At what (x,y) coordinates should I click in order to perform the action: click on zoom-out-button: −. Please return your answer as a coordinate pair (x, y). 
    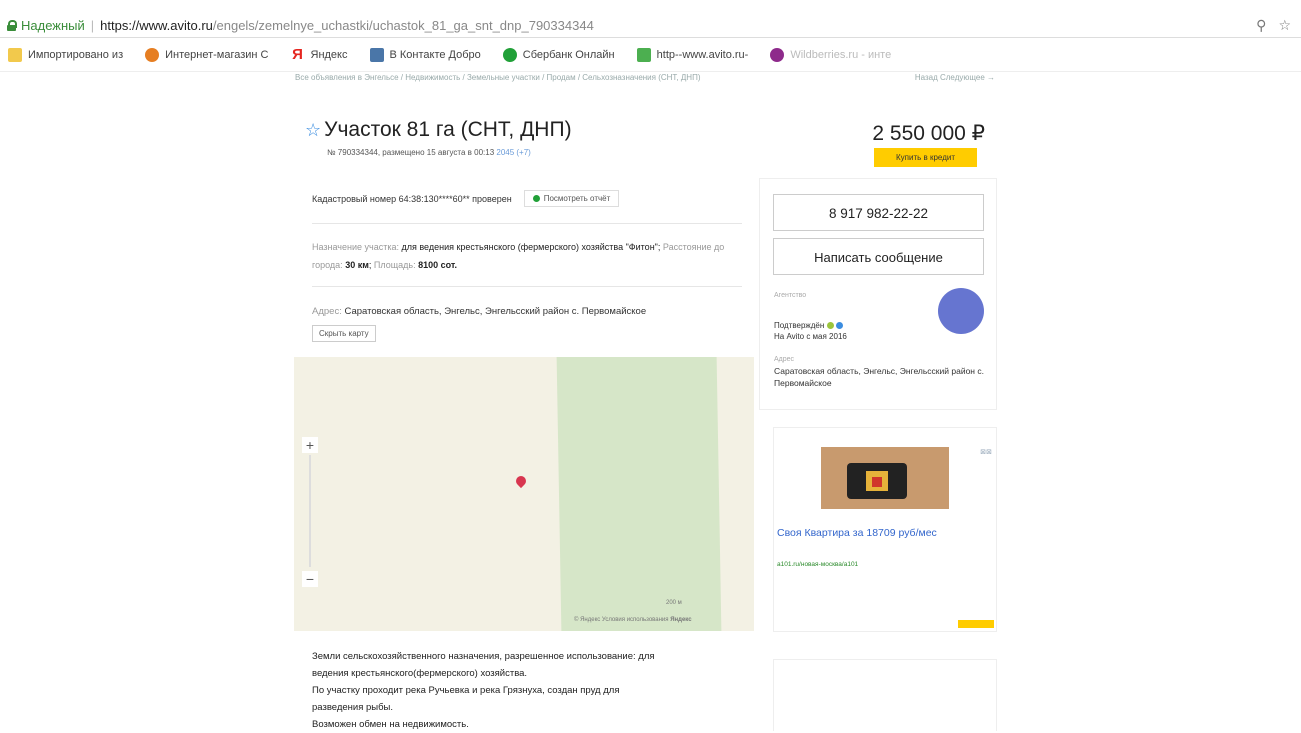
    Looking at the image, I should click on (310, 579).